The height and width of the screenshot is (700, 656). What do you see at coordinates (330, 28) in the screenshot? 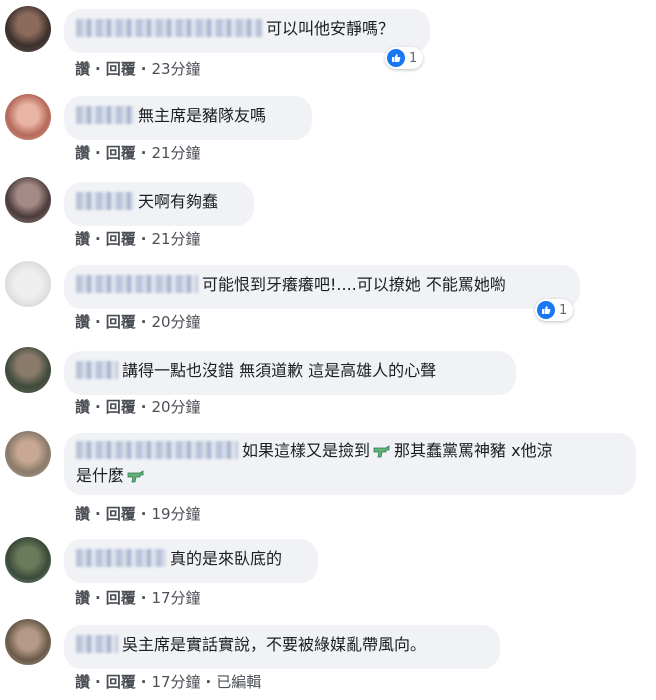
I see `comment-text: 可以叫他安靜嗎？` at bounding box center [330, 28].